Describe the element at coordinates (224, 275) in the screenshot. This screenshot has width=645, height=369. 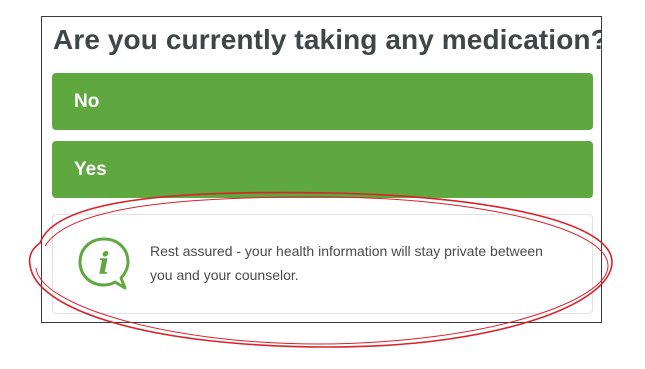
I see `privacy-message-line-2: you and your counselor.` at that location.